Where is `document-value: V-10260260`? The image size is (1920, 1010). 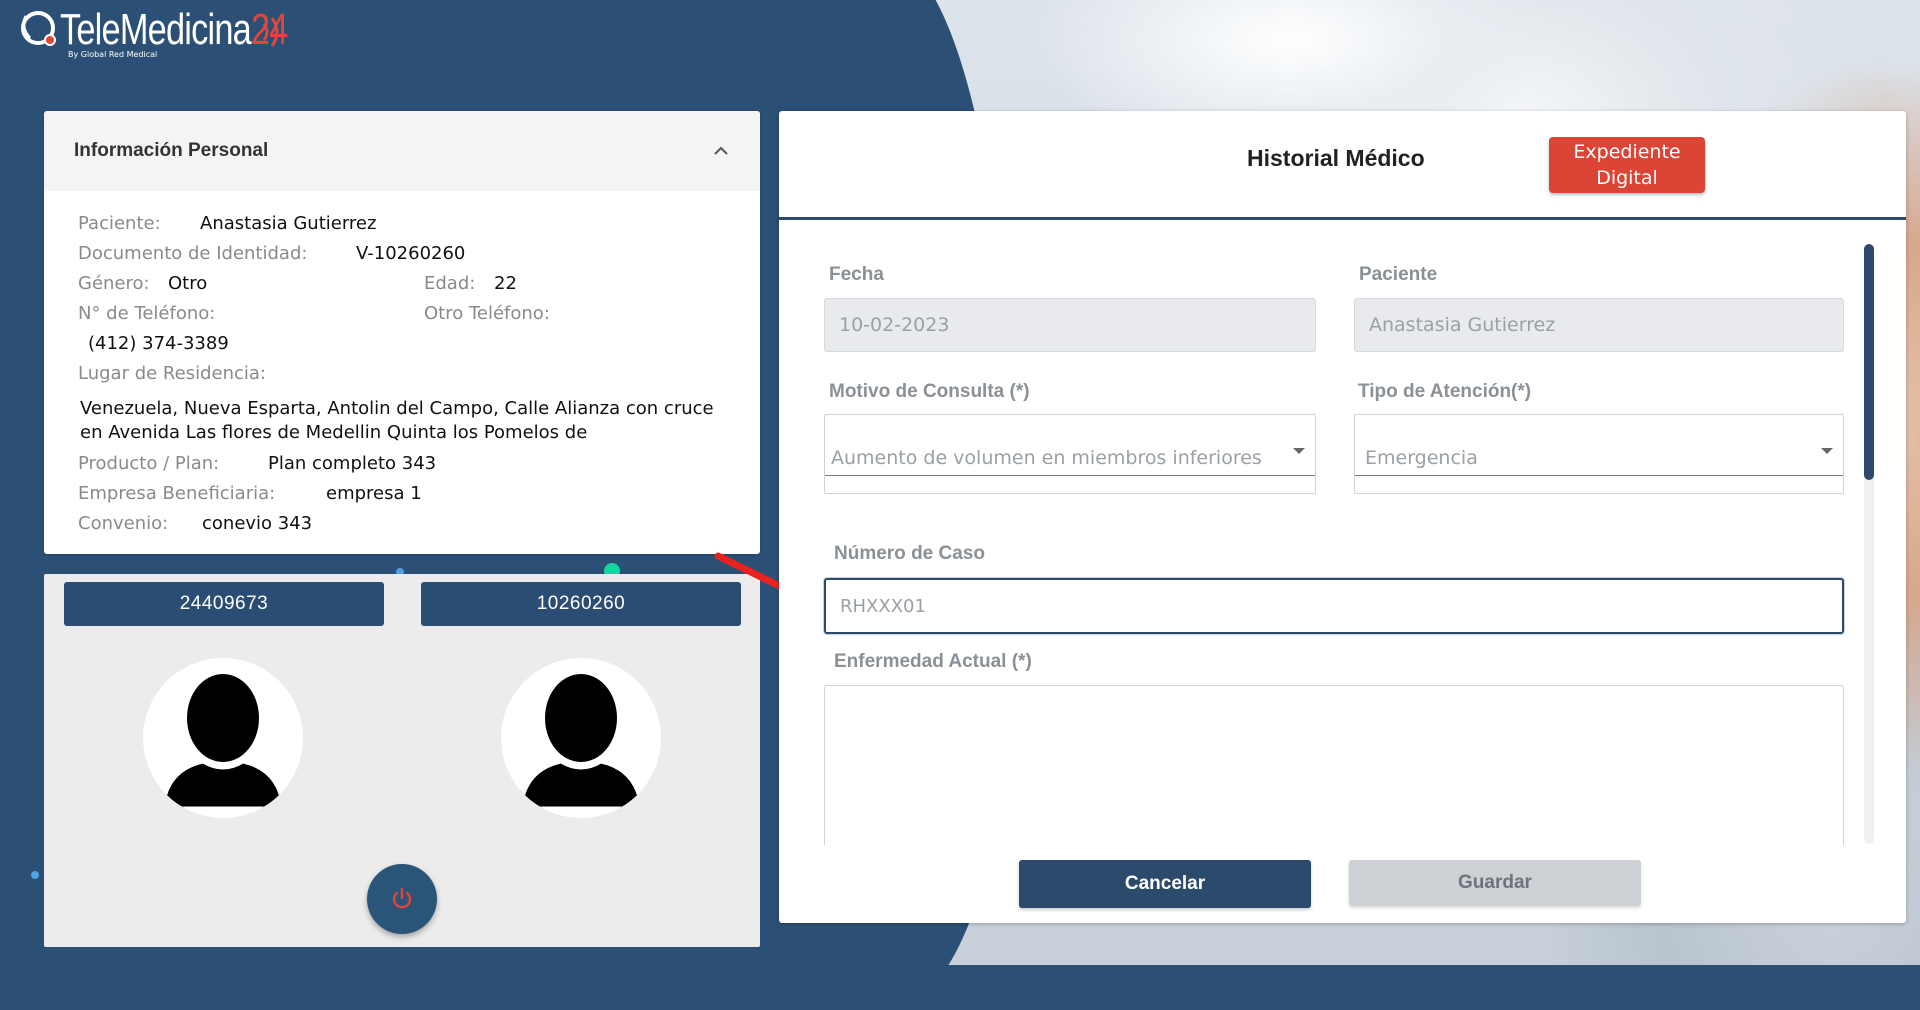 document-value: V-10260260 is located at coordinates (411, 253).